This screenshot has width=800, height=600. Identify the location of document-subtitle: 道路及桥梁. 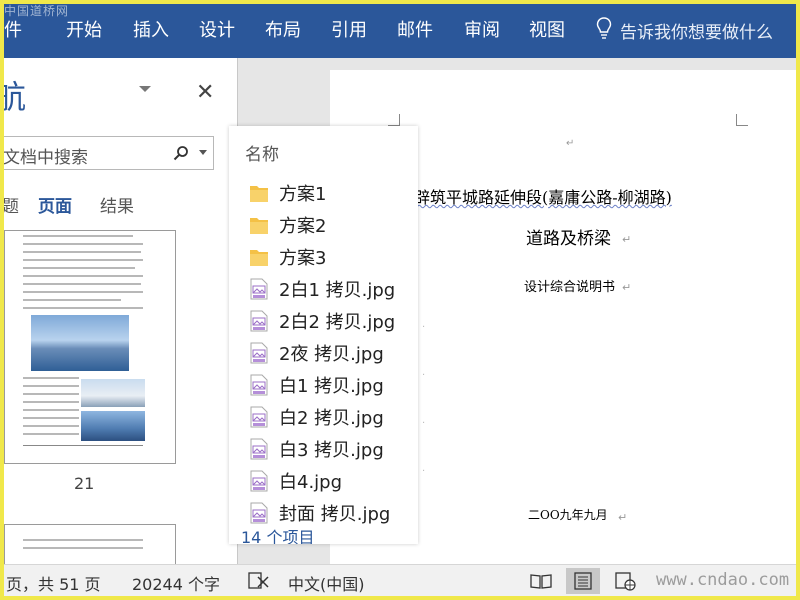
(568, 239).